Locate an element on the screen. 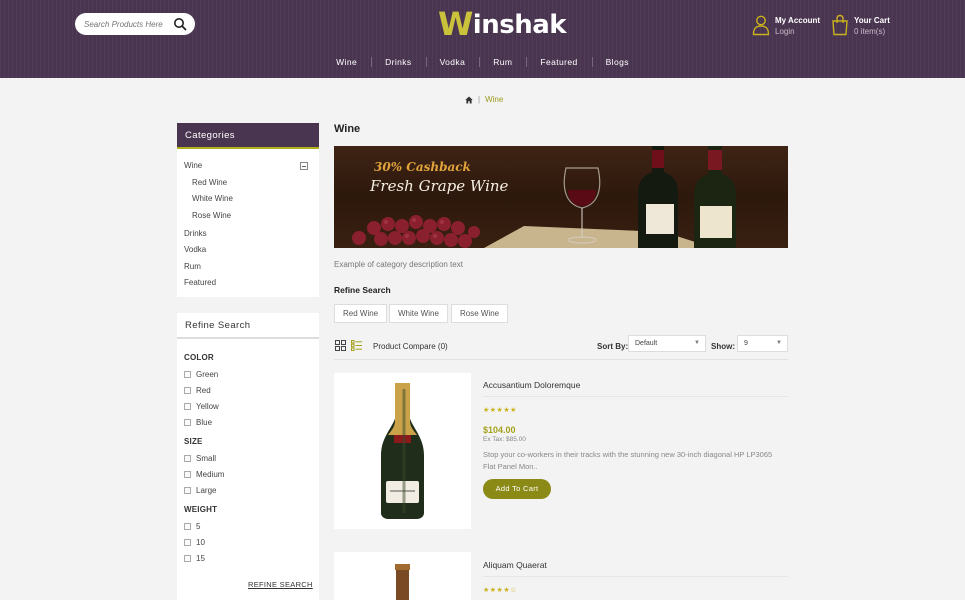  categories-title: Categories is located at coordinates (248, 136).